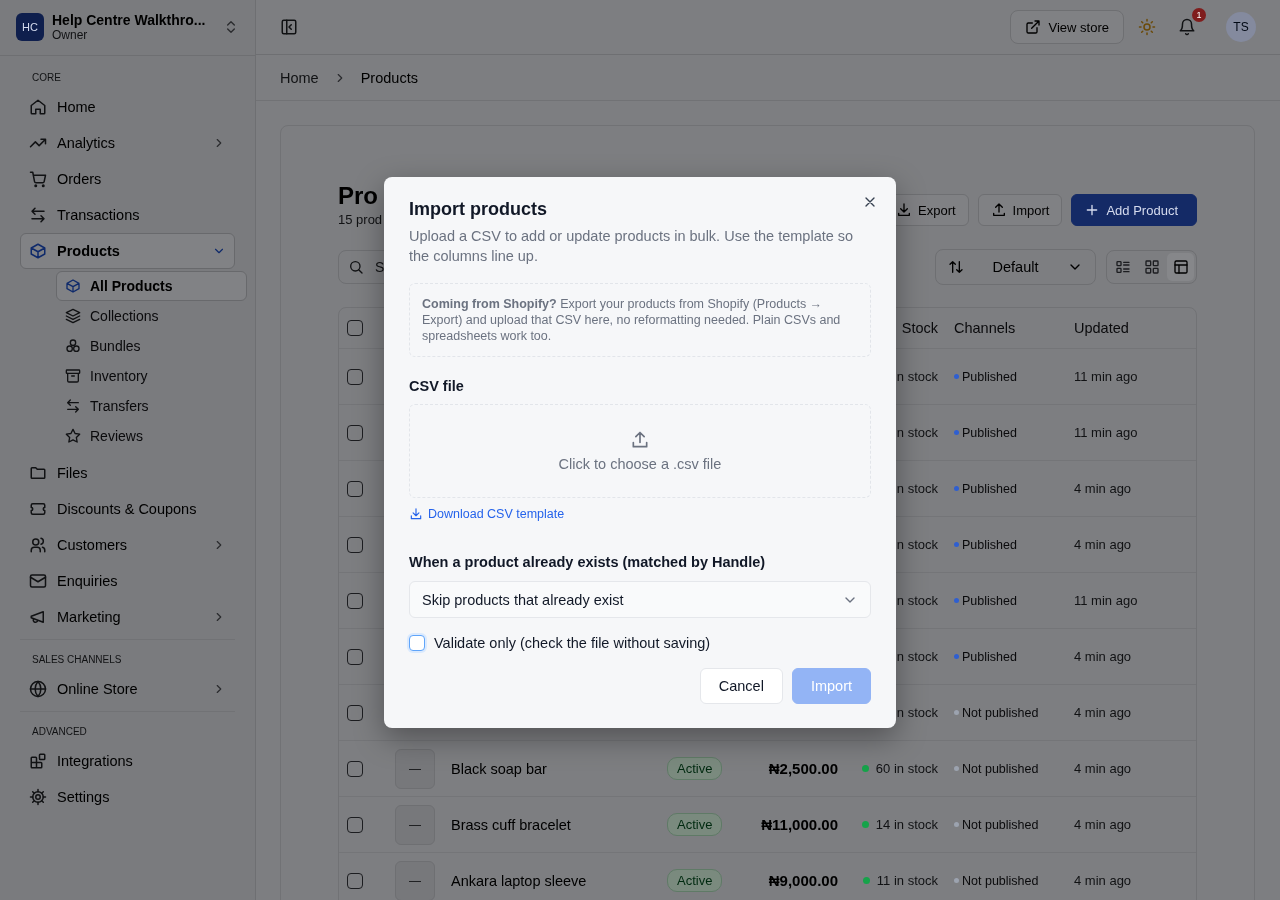 The height and width of the screenshot is (900, 1280). Describe the element at coordinates (127, 143) in the screenshot. I see `nav-item: Analytics` at that location.